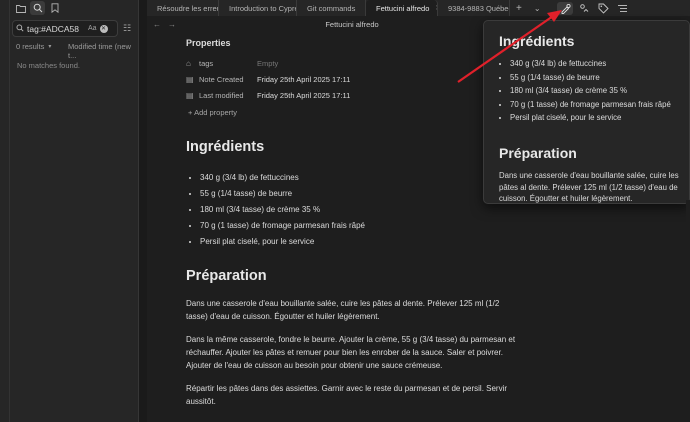  I want to click on tab-label: Git commands, so click(331, 8).